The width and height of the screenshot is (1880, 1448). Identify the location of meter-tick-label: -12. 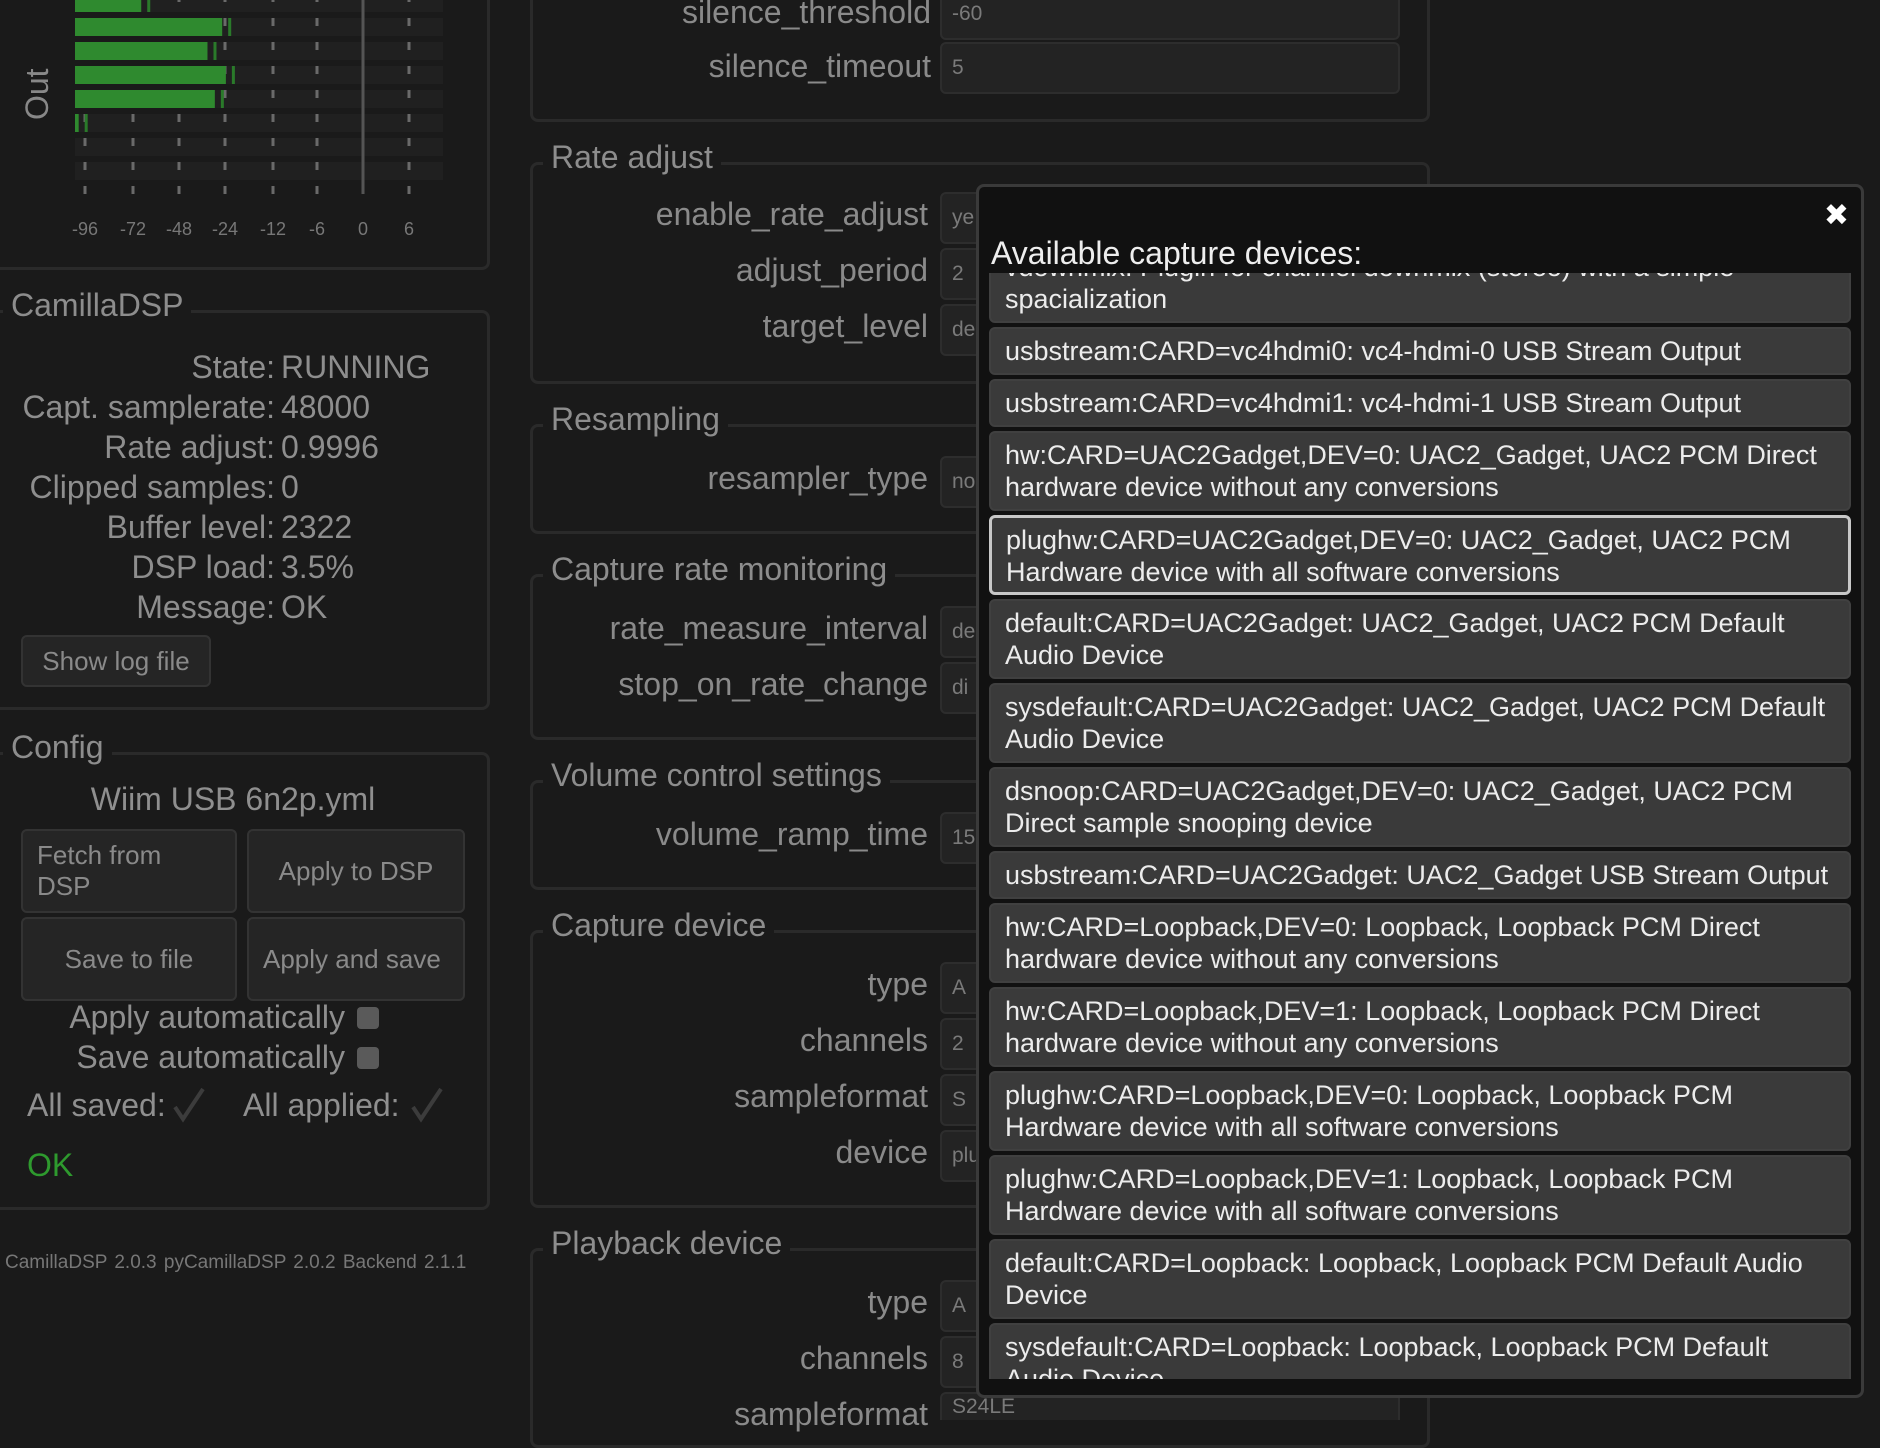
(273, 229).